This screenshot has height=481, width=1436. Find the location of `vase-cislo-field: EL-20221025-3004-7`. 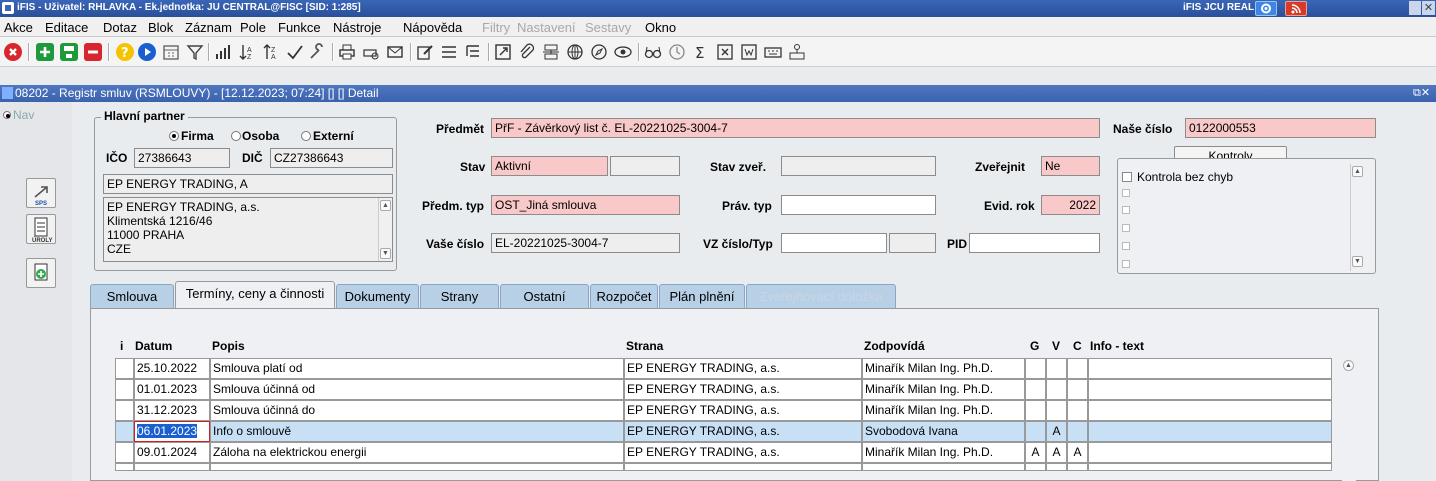

vase-cislo-field: EL-20221025-3004-7 is located at coordinates (585, 243).